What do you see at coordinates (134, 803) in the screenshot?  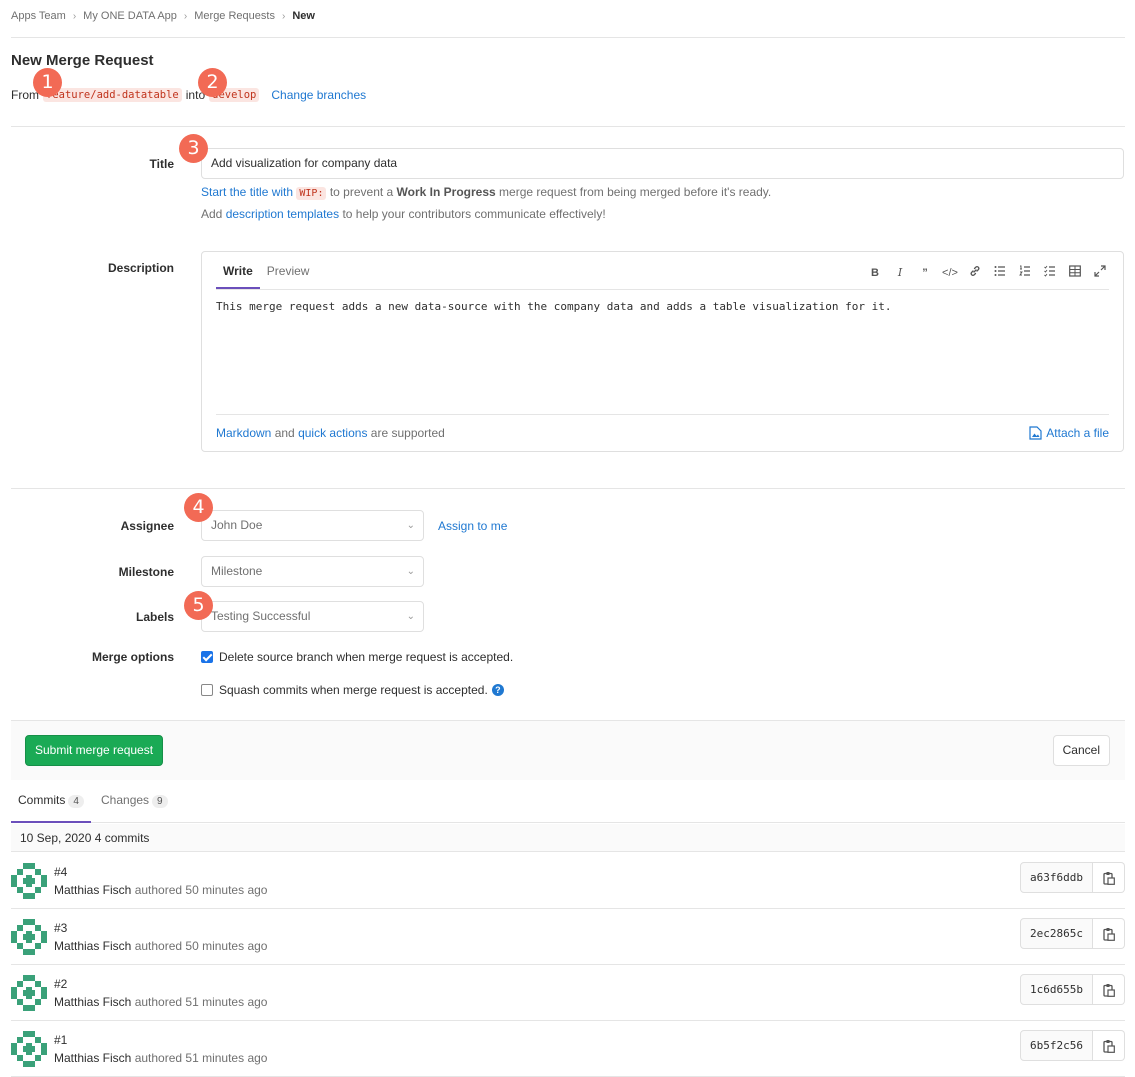 I see `tab-changes: Changes 9` at bounding box center [134, 803].